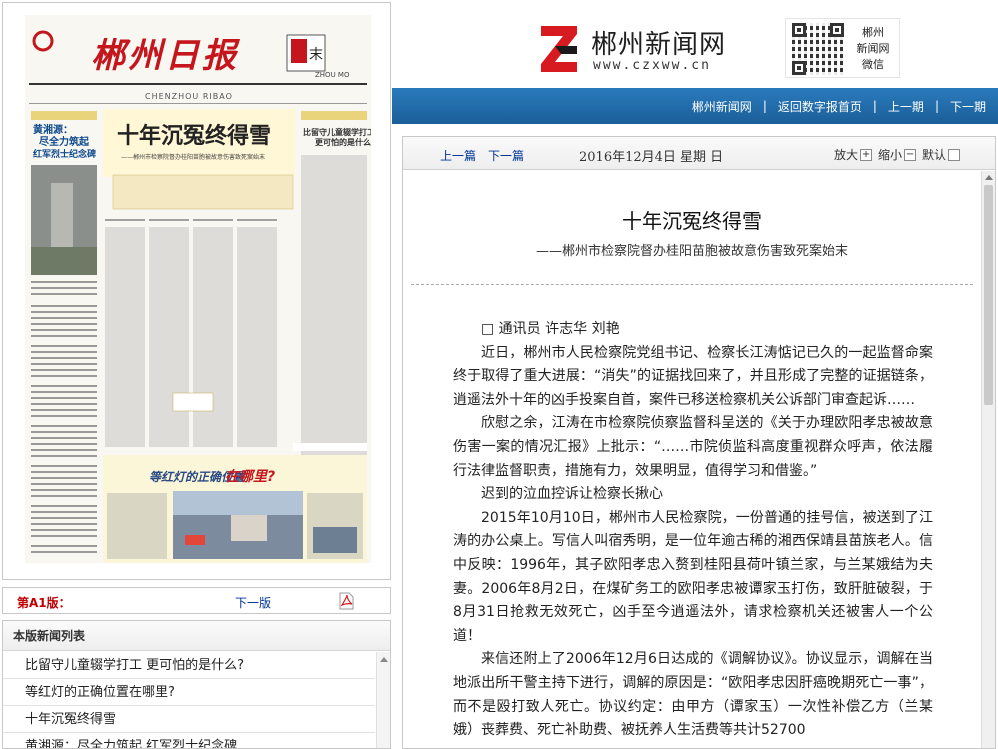 This screenshot has width=998, height=749. What do you see at coordinates (64, 141) in the screenshot?
I see `left-headline: 尽全力筑起` at bounding box center [64, 141].